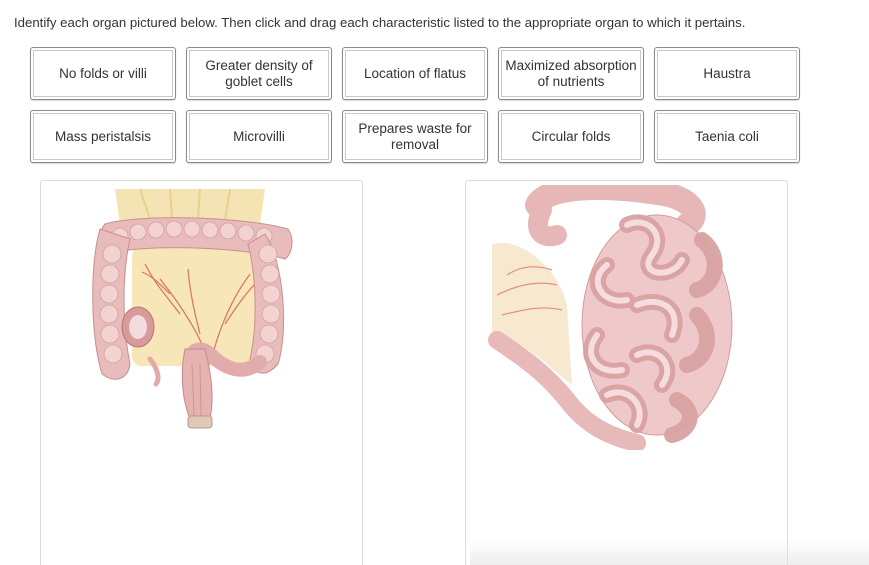 Image resolution: width=869 pixels, height=565 pixels. What do you see at coordinates (571, 73) in the screenshot?
I see `chip-maximized-absorption: Maximized absorption of nutrients` at bounding box center [571, 73].